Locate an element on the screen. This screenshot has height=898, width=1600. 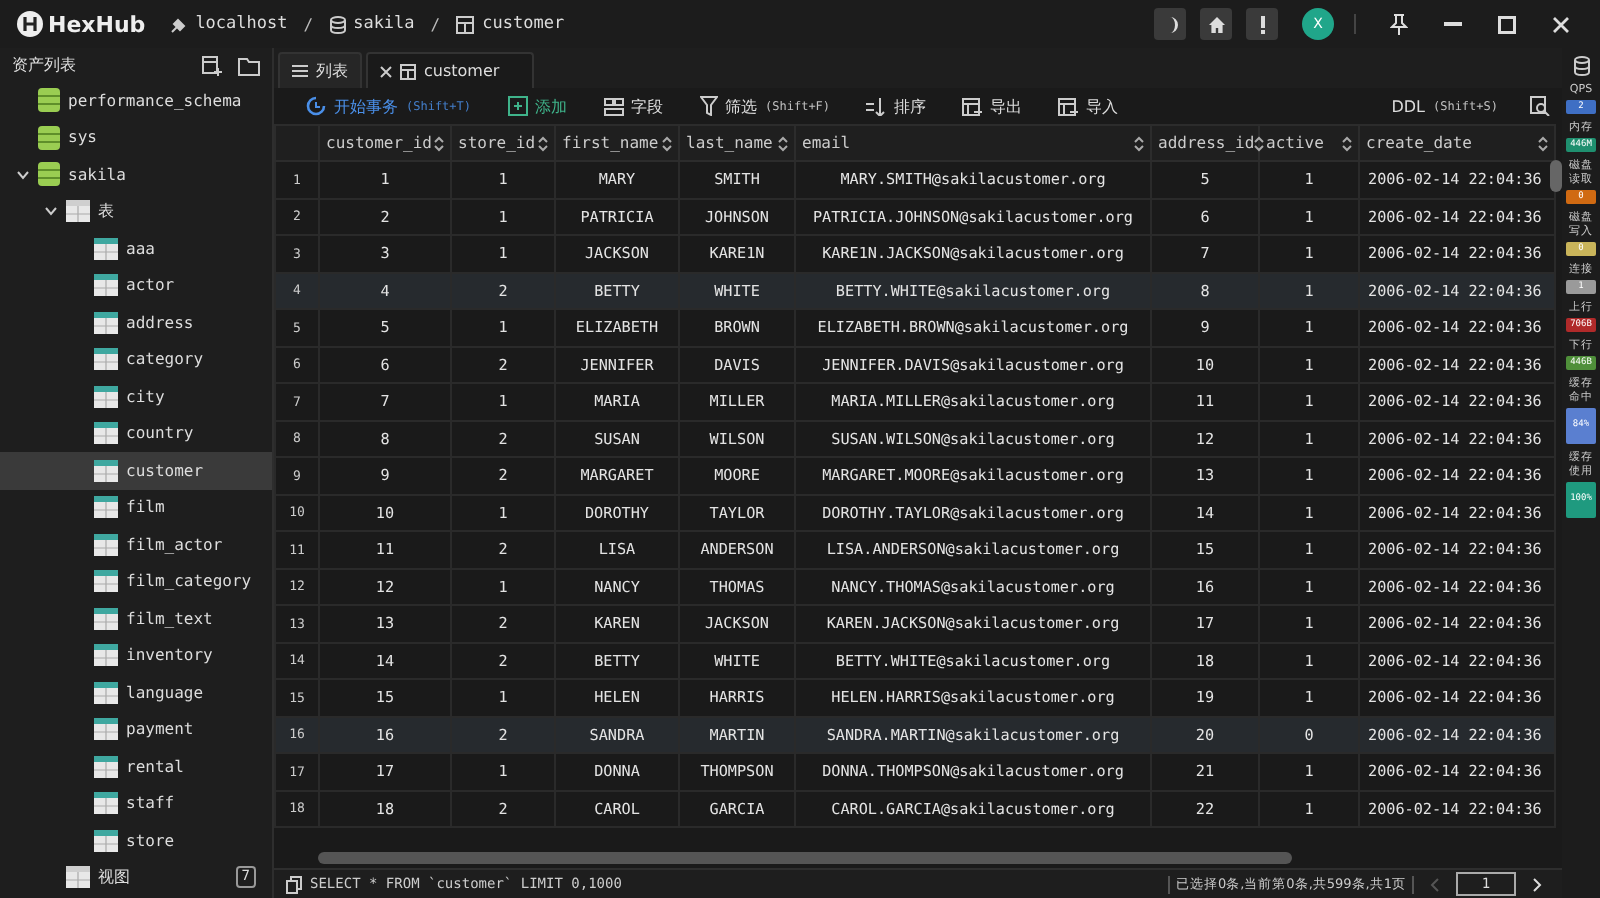
toolbar-button: 导入 is located at coordinates (1088, 106).